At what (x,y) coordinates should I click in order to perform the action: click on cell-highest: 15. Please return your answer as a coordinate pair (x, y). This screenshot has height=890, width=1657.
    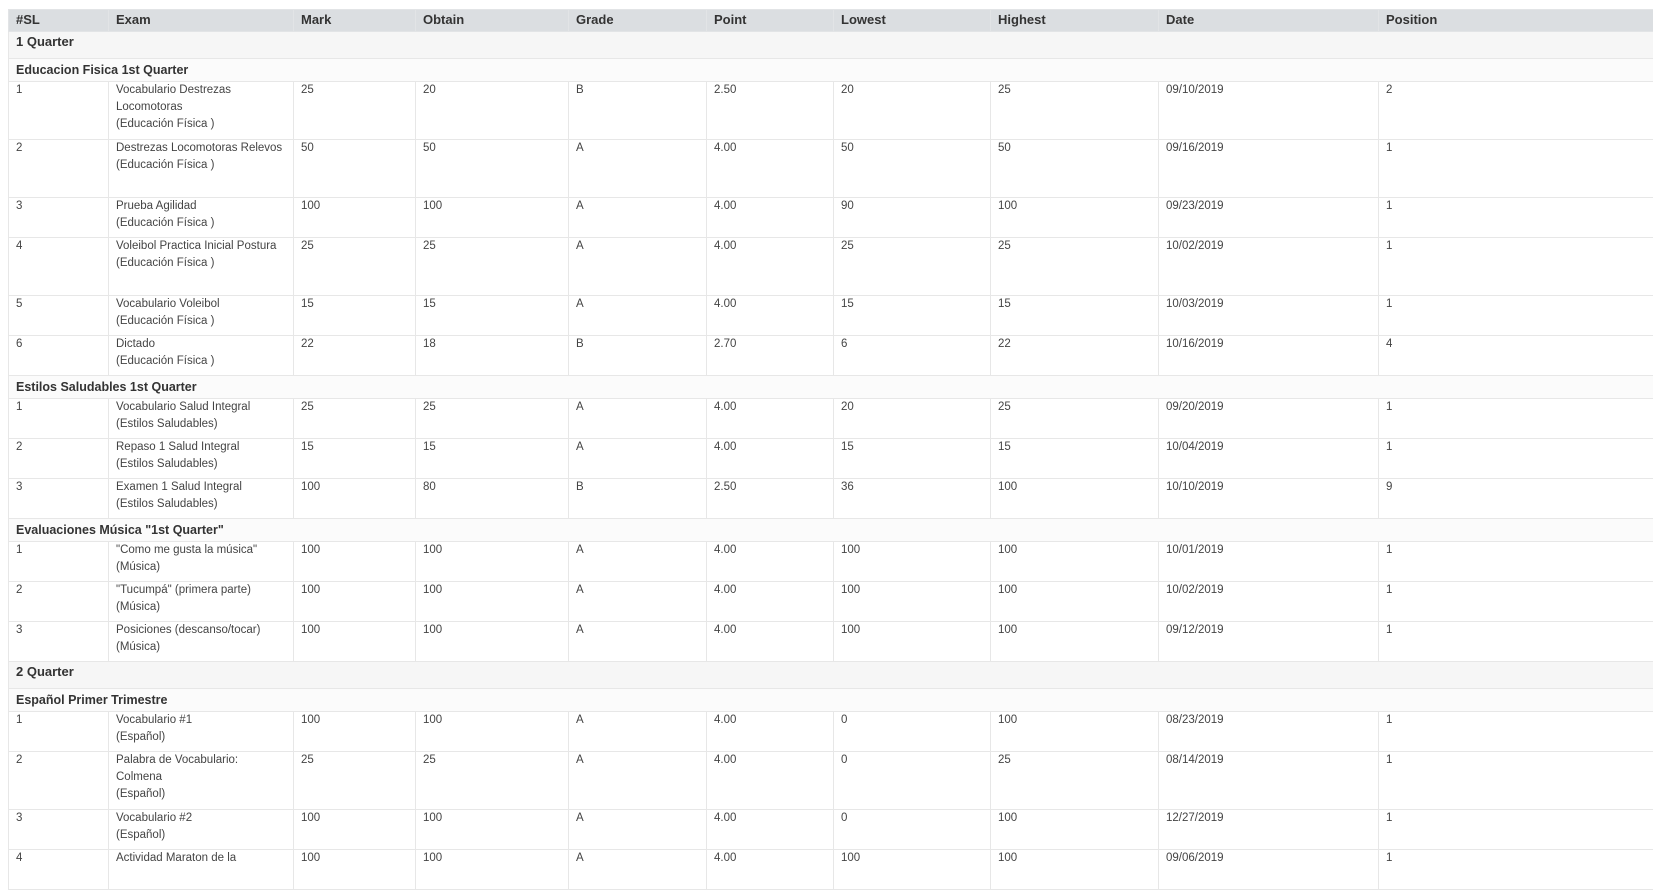
    Looking at the image, I should click on (1074, 458).